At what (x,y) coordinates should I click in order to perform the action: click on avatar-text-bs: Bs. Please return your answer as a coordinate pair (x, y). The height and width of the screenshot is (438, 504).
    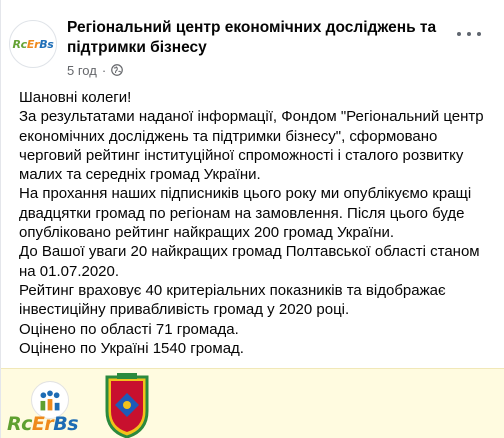
    Looking at the image, I should click on (46, 44).